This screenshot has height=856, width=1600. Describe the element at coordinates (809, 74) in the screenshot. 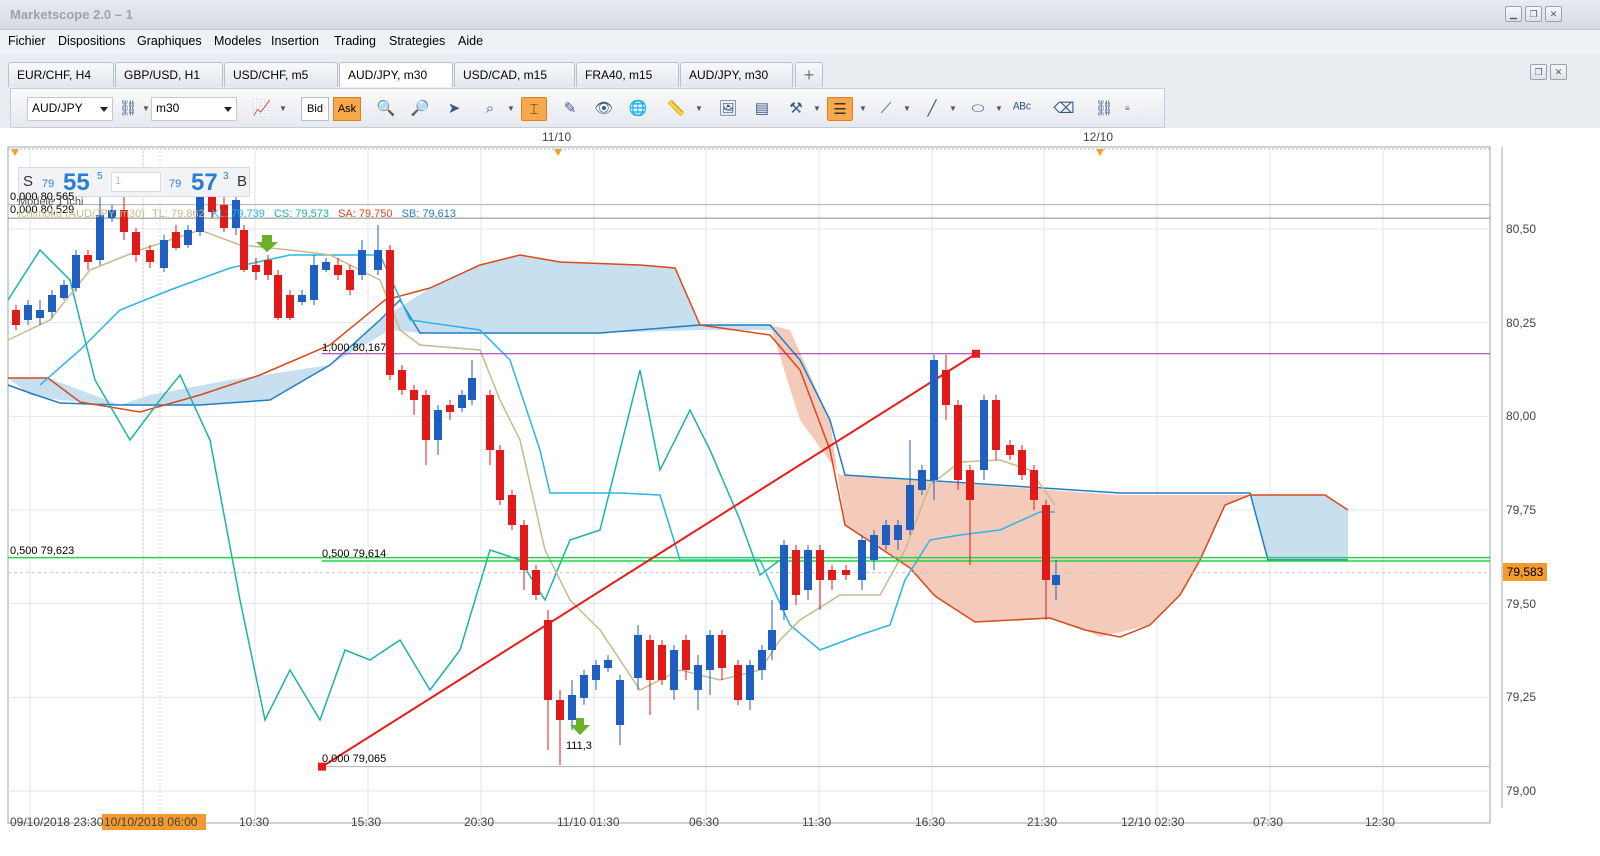

I see `add-tab-button: +` at that location.